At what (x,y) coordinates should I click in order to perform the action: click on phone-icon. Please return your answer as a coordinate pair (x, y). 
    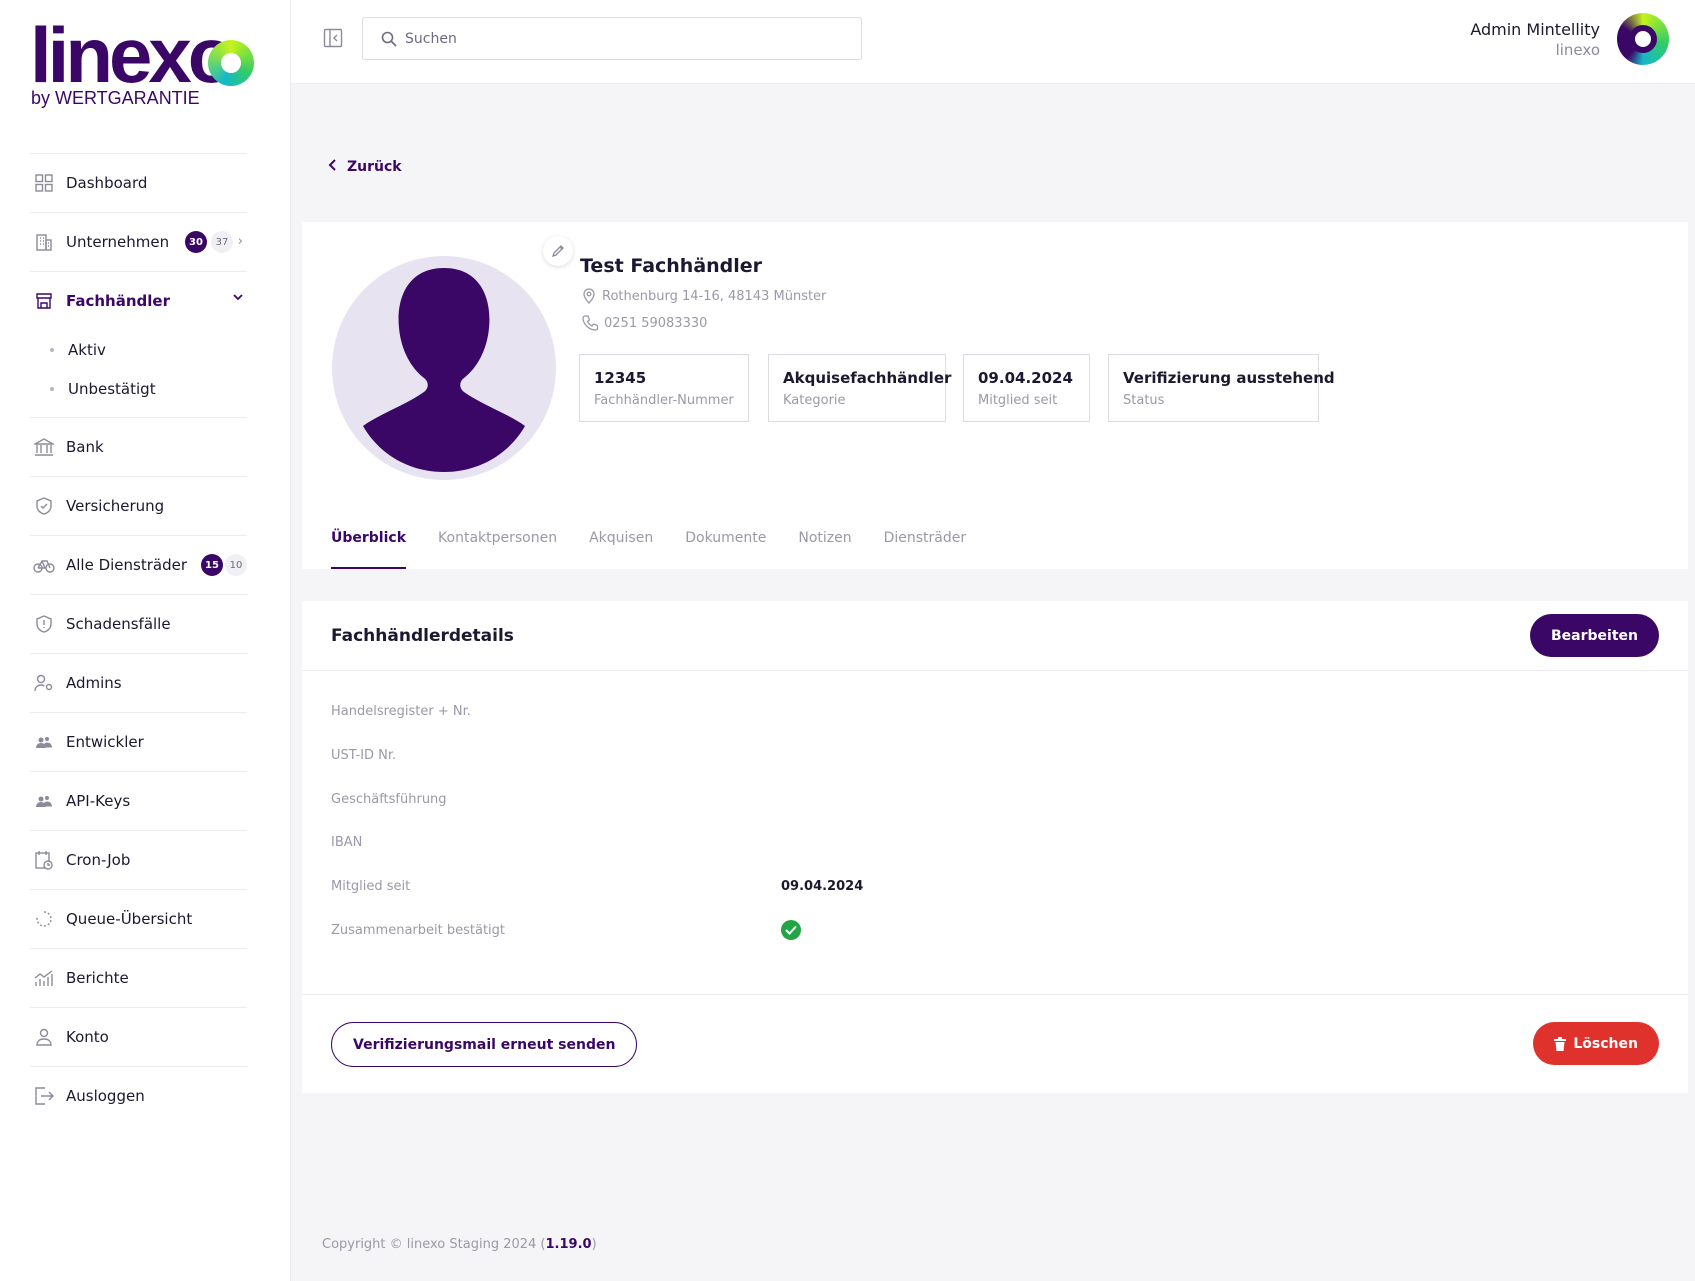
    Looking at the image, I should click on (590, 323).